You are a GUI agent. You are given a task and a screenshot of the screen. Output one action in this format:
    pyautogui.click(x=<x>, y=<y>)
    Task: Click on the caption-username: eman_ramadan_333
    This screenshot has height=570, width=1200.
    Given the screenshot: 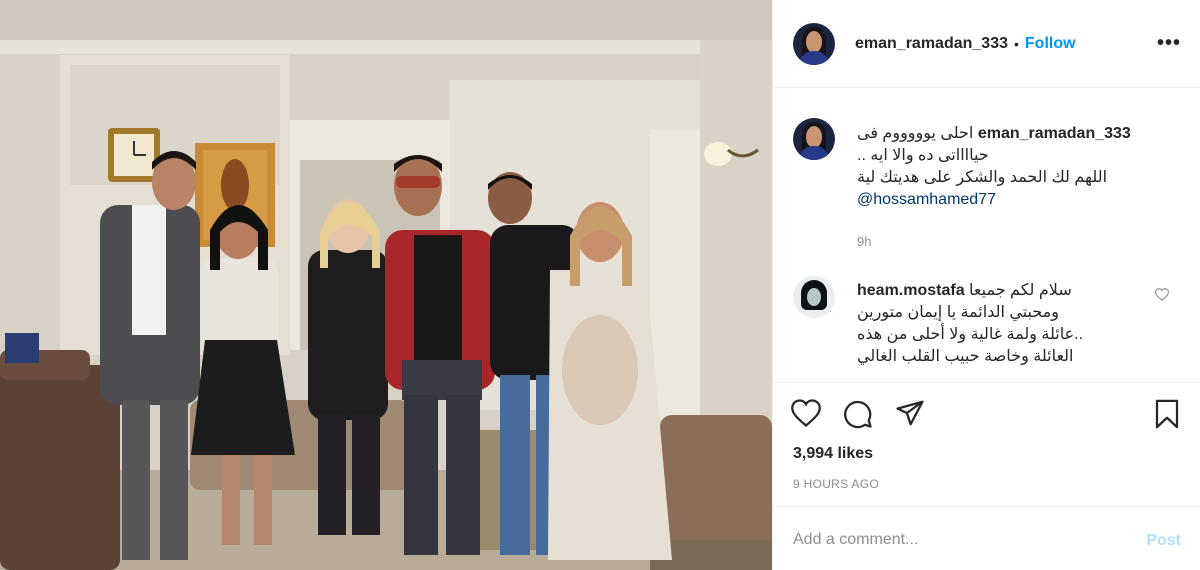 What is the action you would take?
    pyautogui.click(x=1054, y=133)
    